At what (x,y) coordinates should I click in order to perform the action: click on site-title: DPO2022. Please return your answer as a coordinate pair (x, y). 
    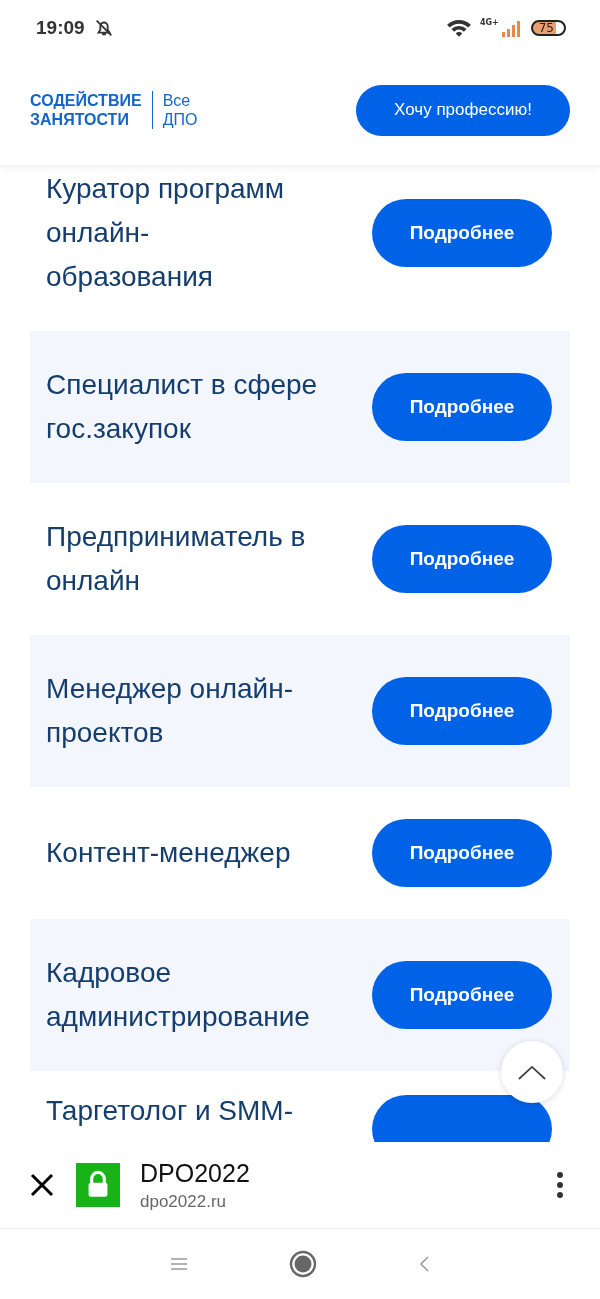
    Looking at the image, I should click on (195, 1173).